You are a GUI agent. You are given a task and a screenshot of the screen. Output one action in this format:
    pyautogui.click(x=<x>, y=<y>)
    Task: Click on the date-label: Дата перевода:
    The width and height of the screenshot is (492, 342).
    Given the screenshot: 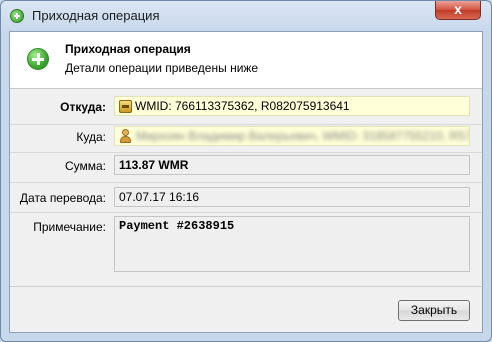 What is the action you would take?
    pyautogui.click(x=62, y=198)
    